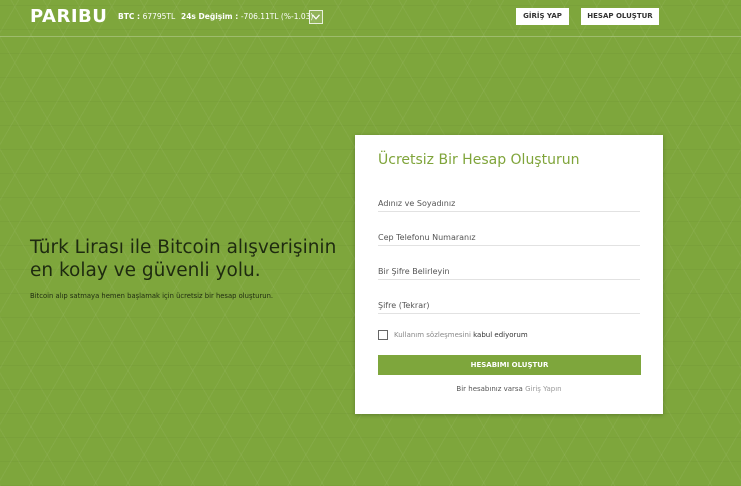 The image size is (741, 486). I want to click on register-button: HESAP OLUŞTUR, so click(620, 16).